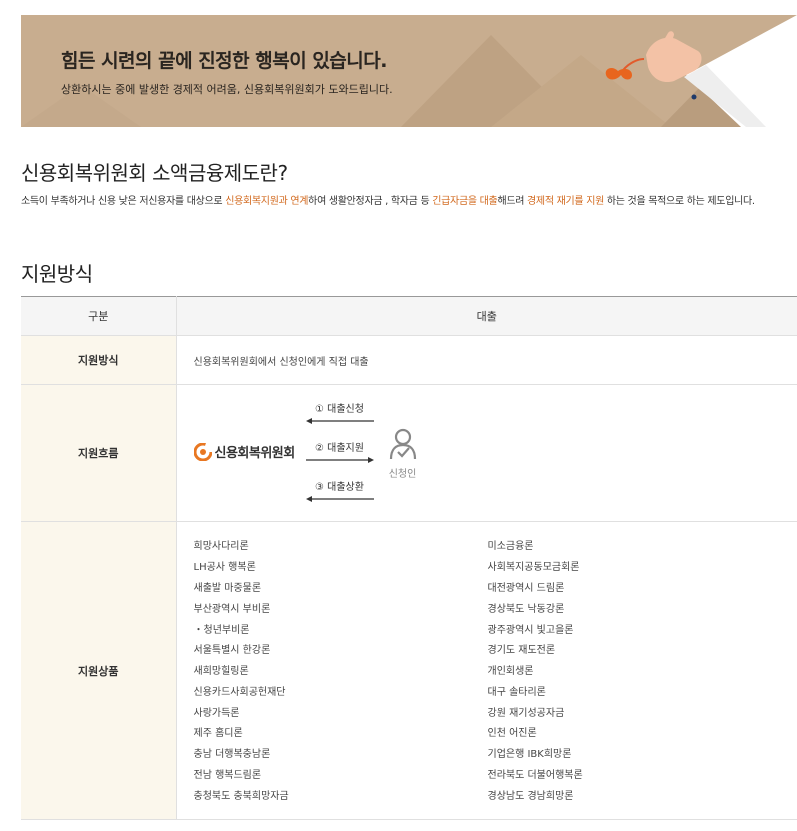 The width and height of the screenshot is (797, 831). I want to click on intro-text: 하는 것을 목적으로 하는 제도입니다., so click(679, 201).